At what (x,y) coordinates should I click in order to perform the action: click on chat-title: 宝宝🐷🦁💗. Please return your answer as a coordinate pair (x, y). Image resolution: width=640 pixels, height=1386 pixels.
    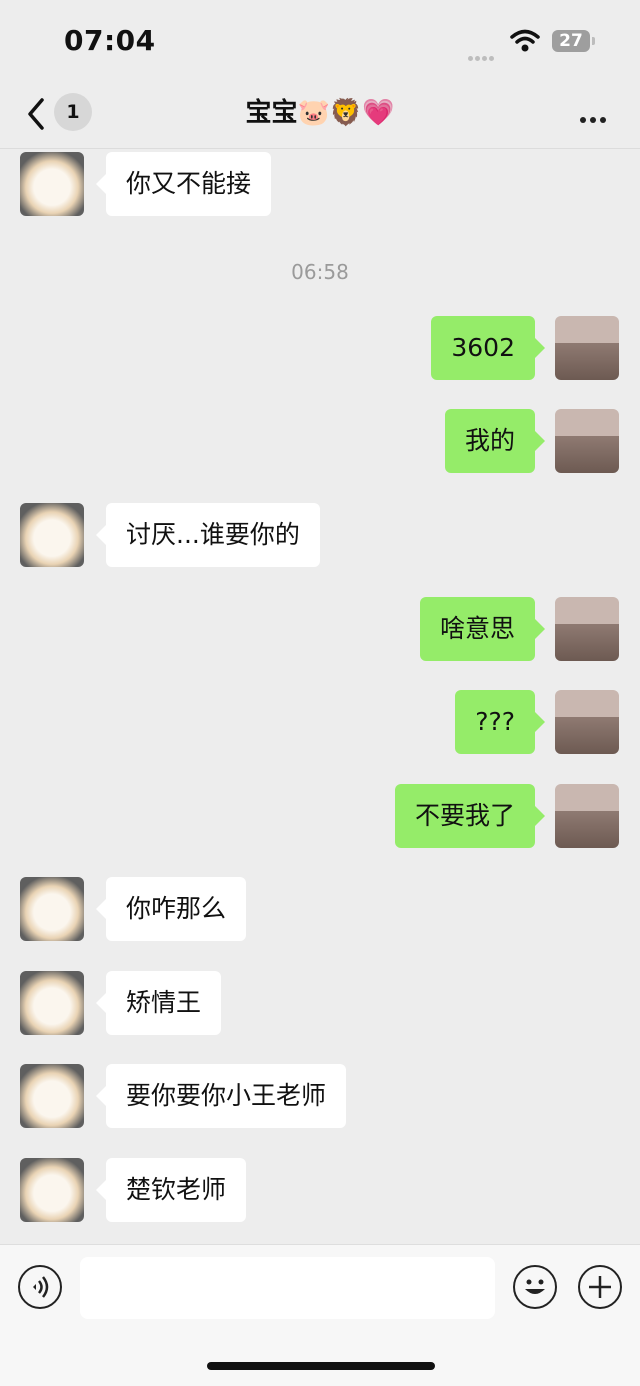
    Looking at the image, I should click on (320, 113).